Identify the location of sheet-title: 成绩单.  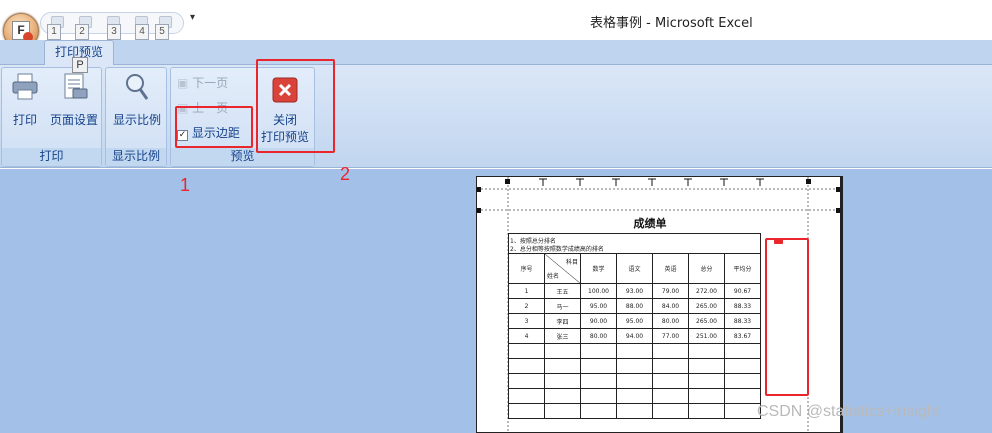
(650, 223).